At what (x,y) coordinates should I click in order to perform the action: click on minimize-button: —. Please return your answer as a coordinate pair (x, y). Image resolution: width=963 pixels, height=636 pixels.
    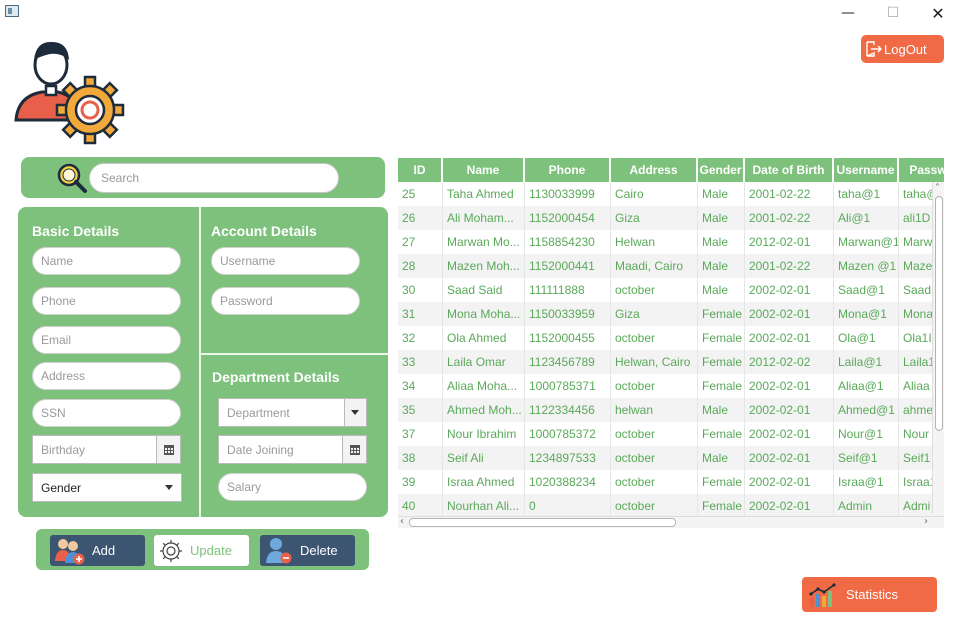
    Looking at the image, I should click on (848, 13).